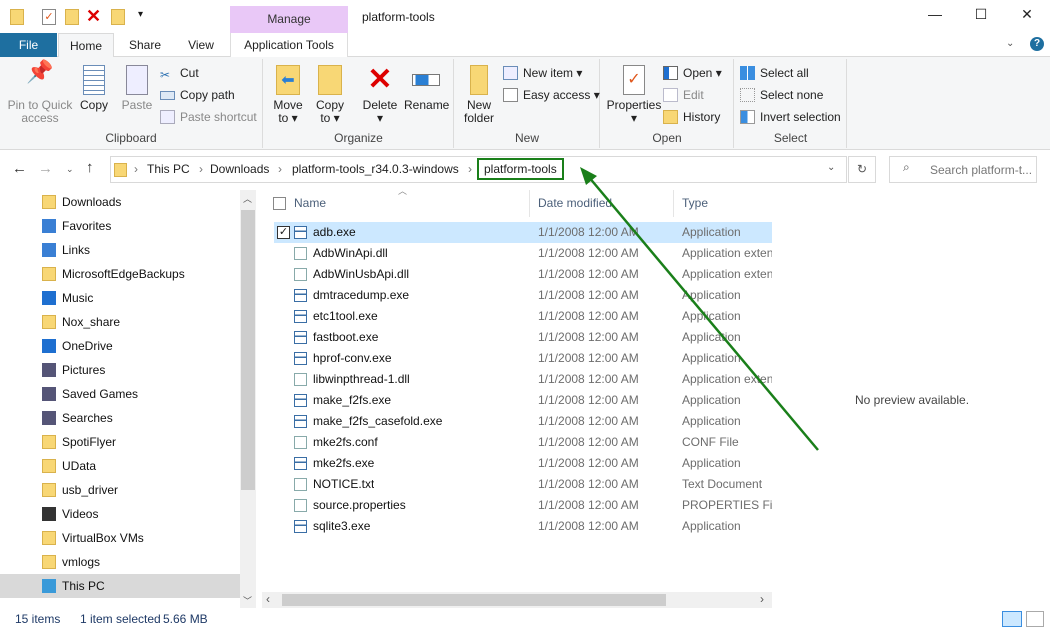 Image resolution: width=1050 pixels, height=636 pixels. What do you see at coordinates (185, 619) in the screenshot?
I see `selection-size: 5.66 MB` at bounding box center [185, 619].